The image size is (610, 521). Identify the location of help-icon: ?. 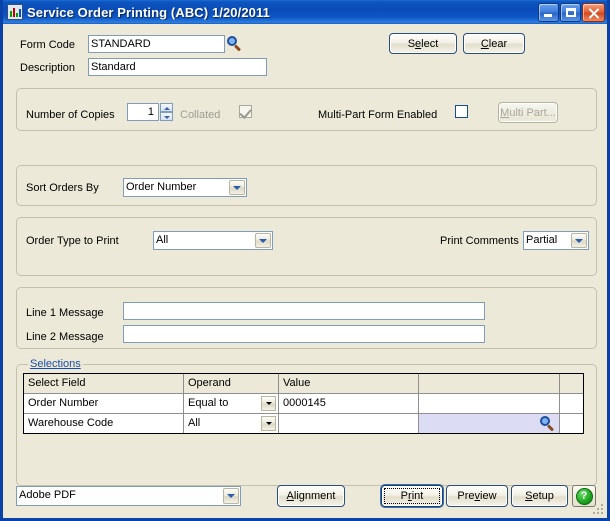
(584, 496).